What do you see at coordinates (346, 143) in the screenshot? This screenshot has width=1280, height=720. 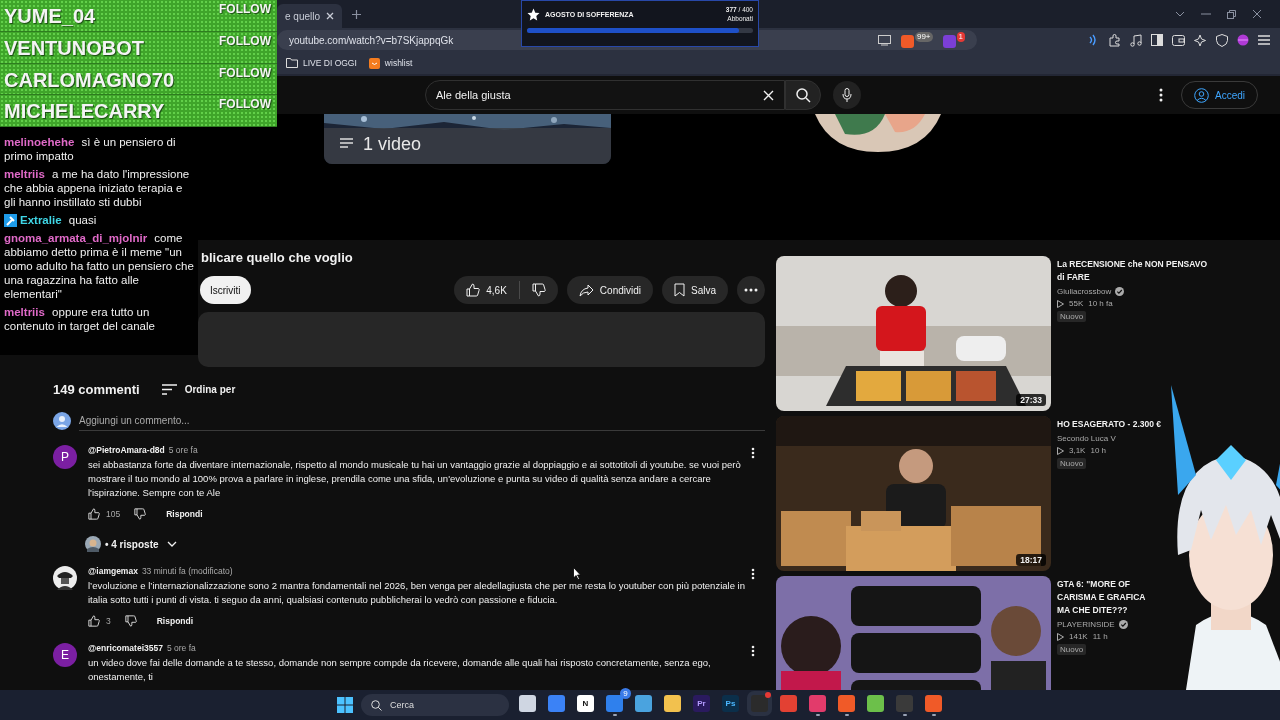 I see `playlist-icon` at bounding box center [346, 143].